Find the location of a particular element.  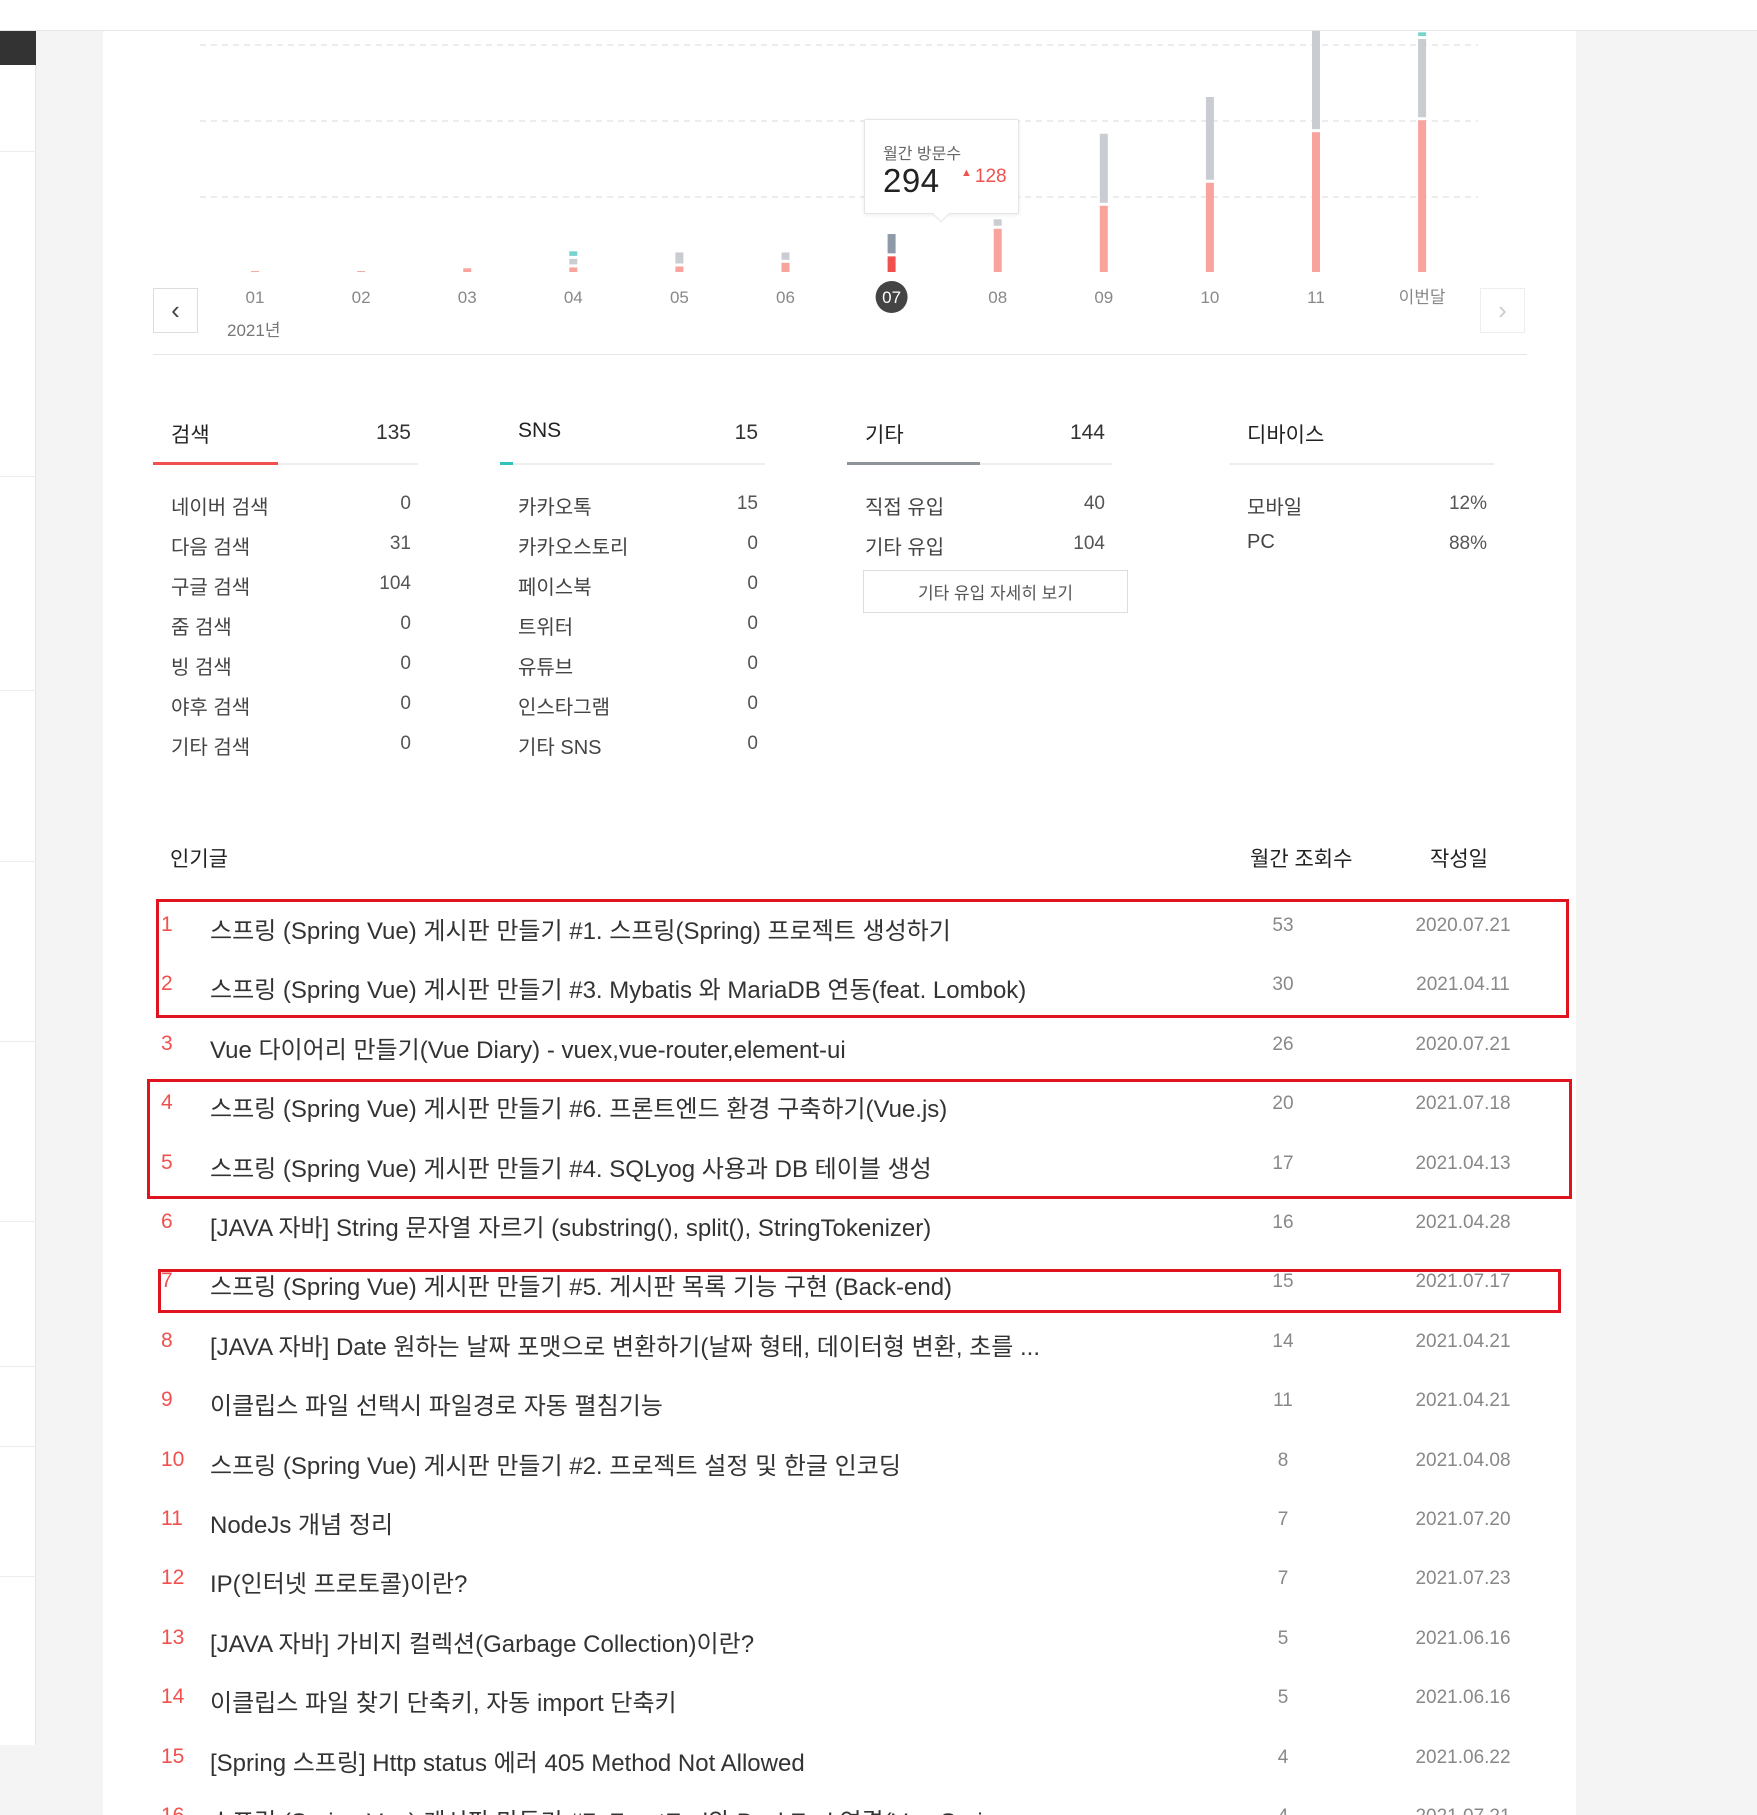

chevron-left-icon: ‹ is located at coordinates (175, 310).